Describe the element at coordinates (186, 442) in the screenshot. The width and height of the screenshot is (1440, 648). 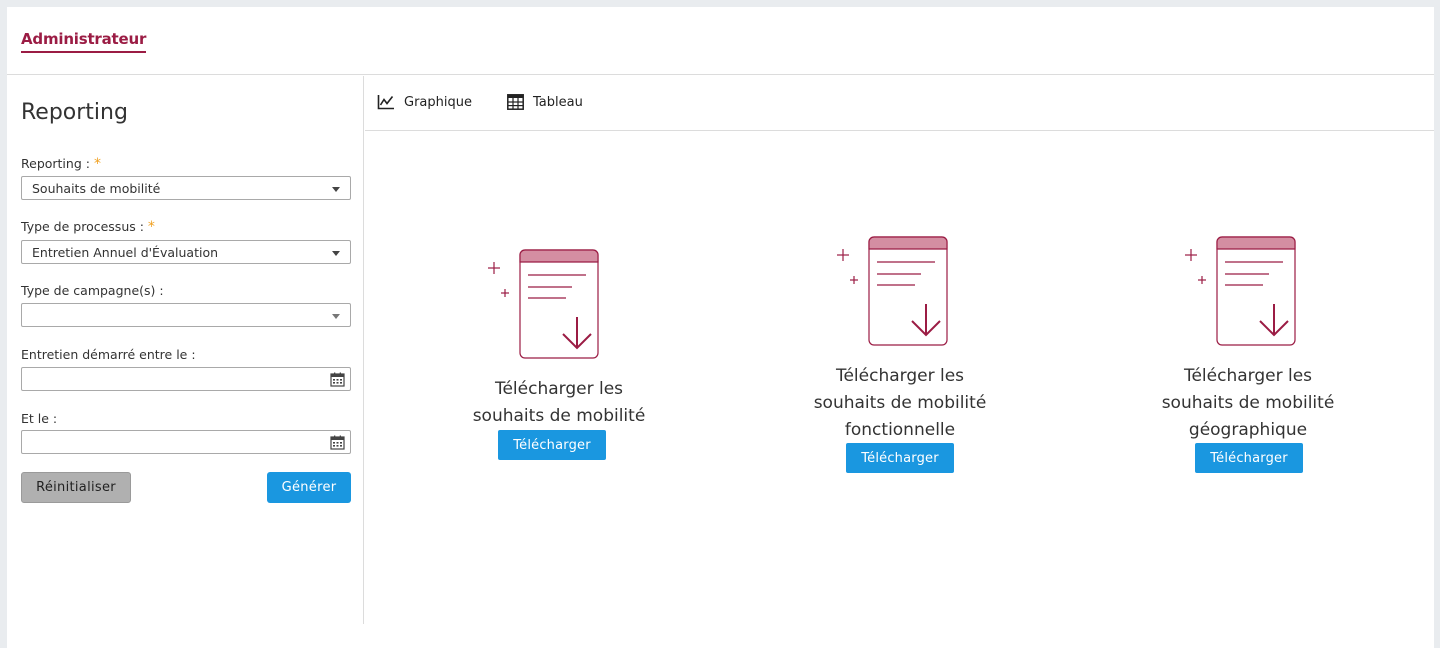
I see `end-date-input` at that location.